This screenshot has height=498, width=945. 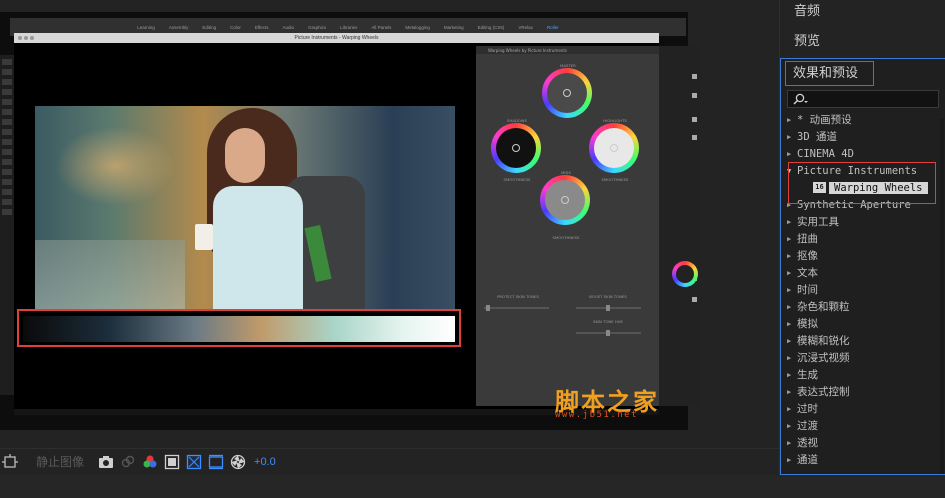 What do you see at coordinates (317, 27) in the screenshot?
I see `workspace-item: Graphics` at bounding box center [317, 27].